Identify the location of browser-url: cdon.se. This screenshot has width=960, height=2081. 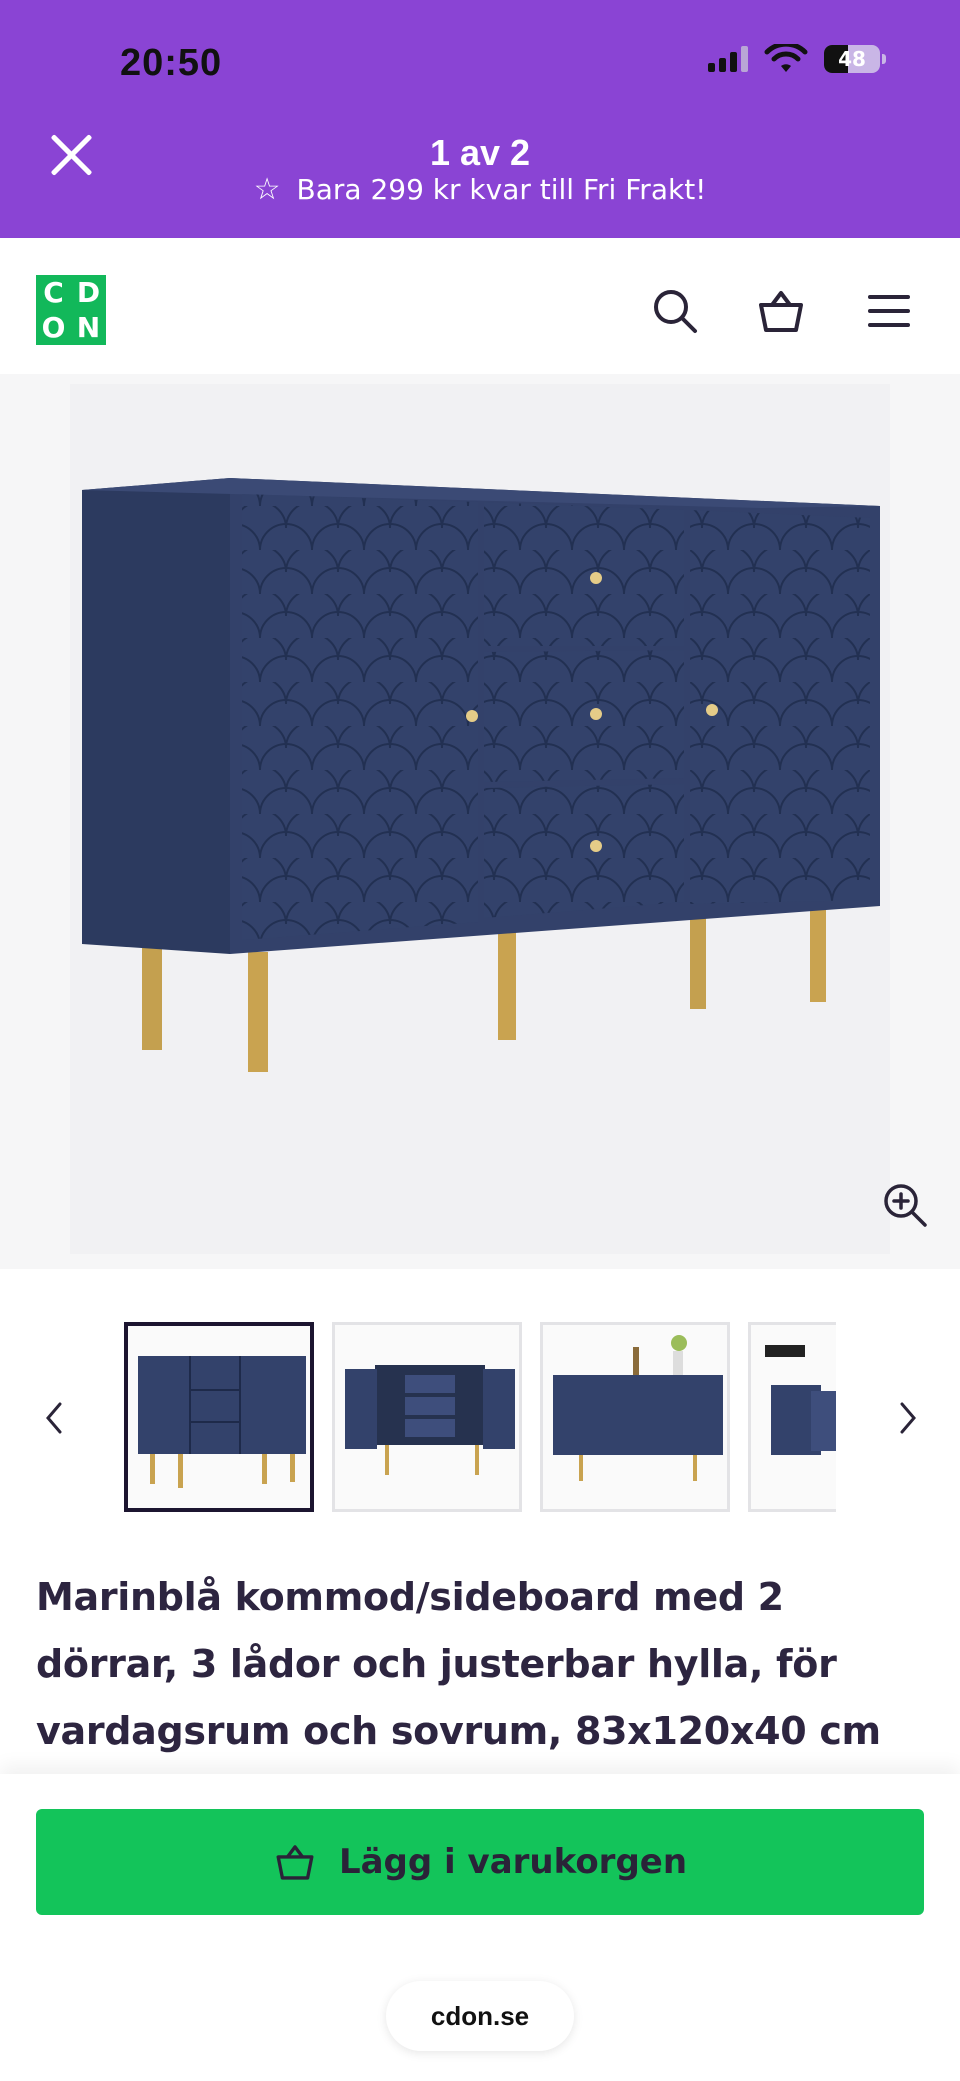
(480, 2015).